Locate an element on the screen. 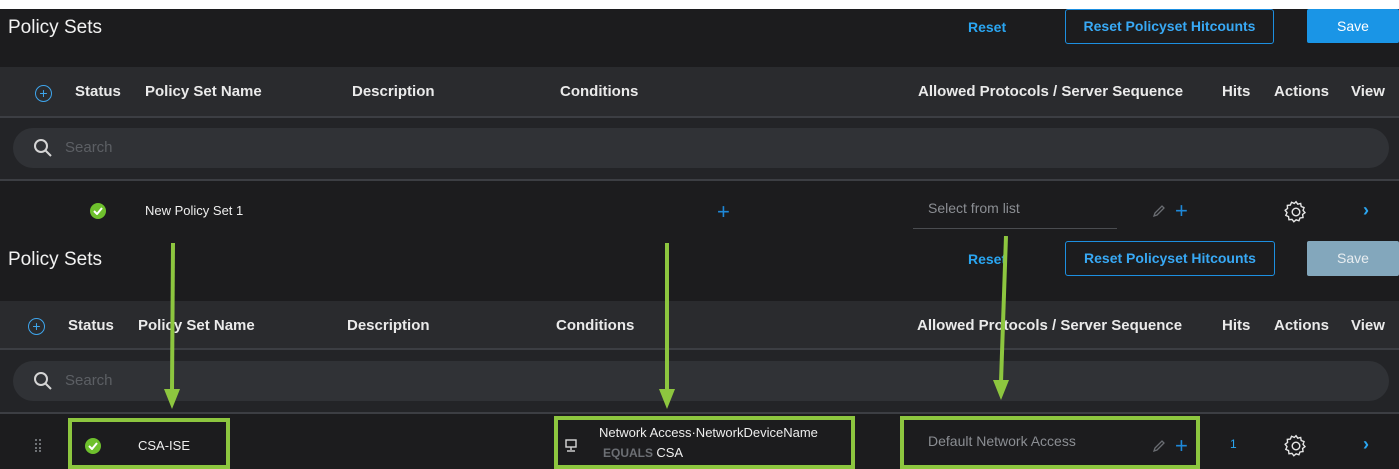 This screenshot has width=1399, height=469. protocol-field-underline is located at coordinates (1015, 228).